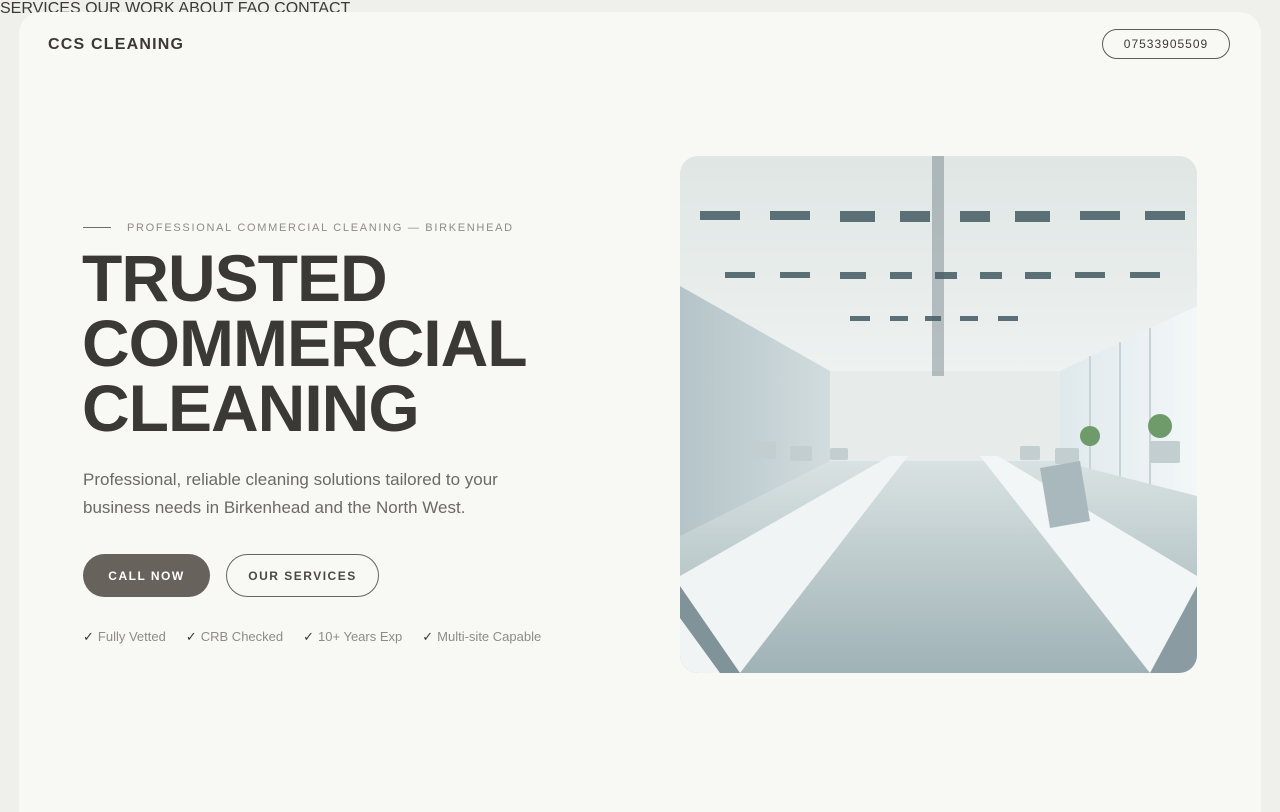  Describe the element at coordinates (1166, 44) in the screenshot. I see `phone-button: 07533905509` at that location.